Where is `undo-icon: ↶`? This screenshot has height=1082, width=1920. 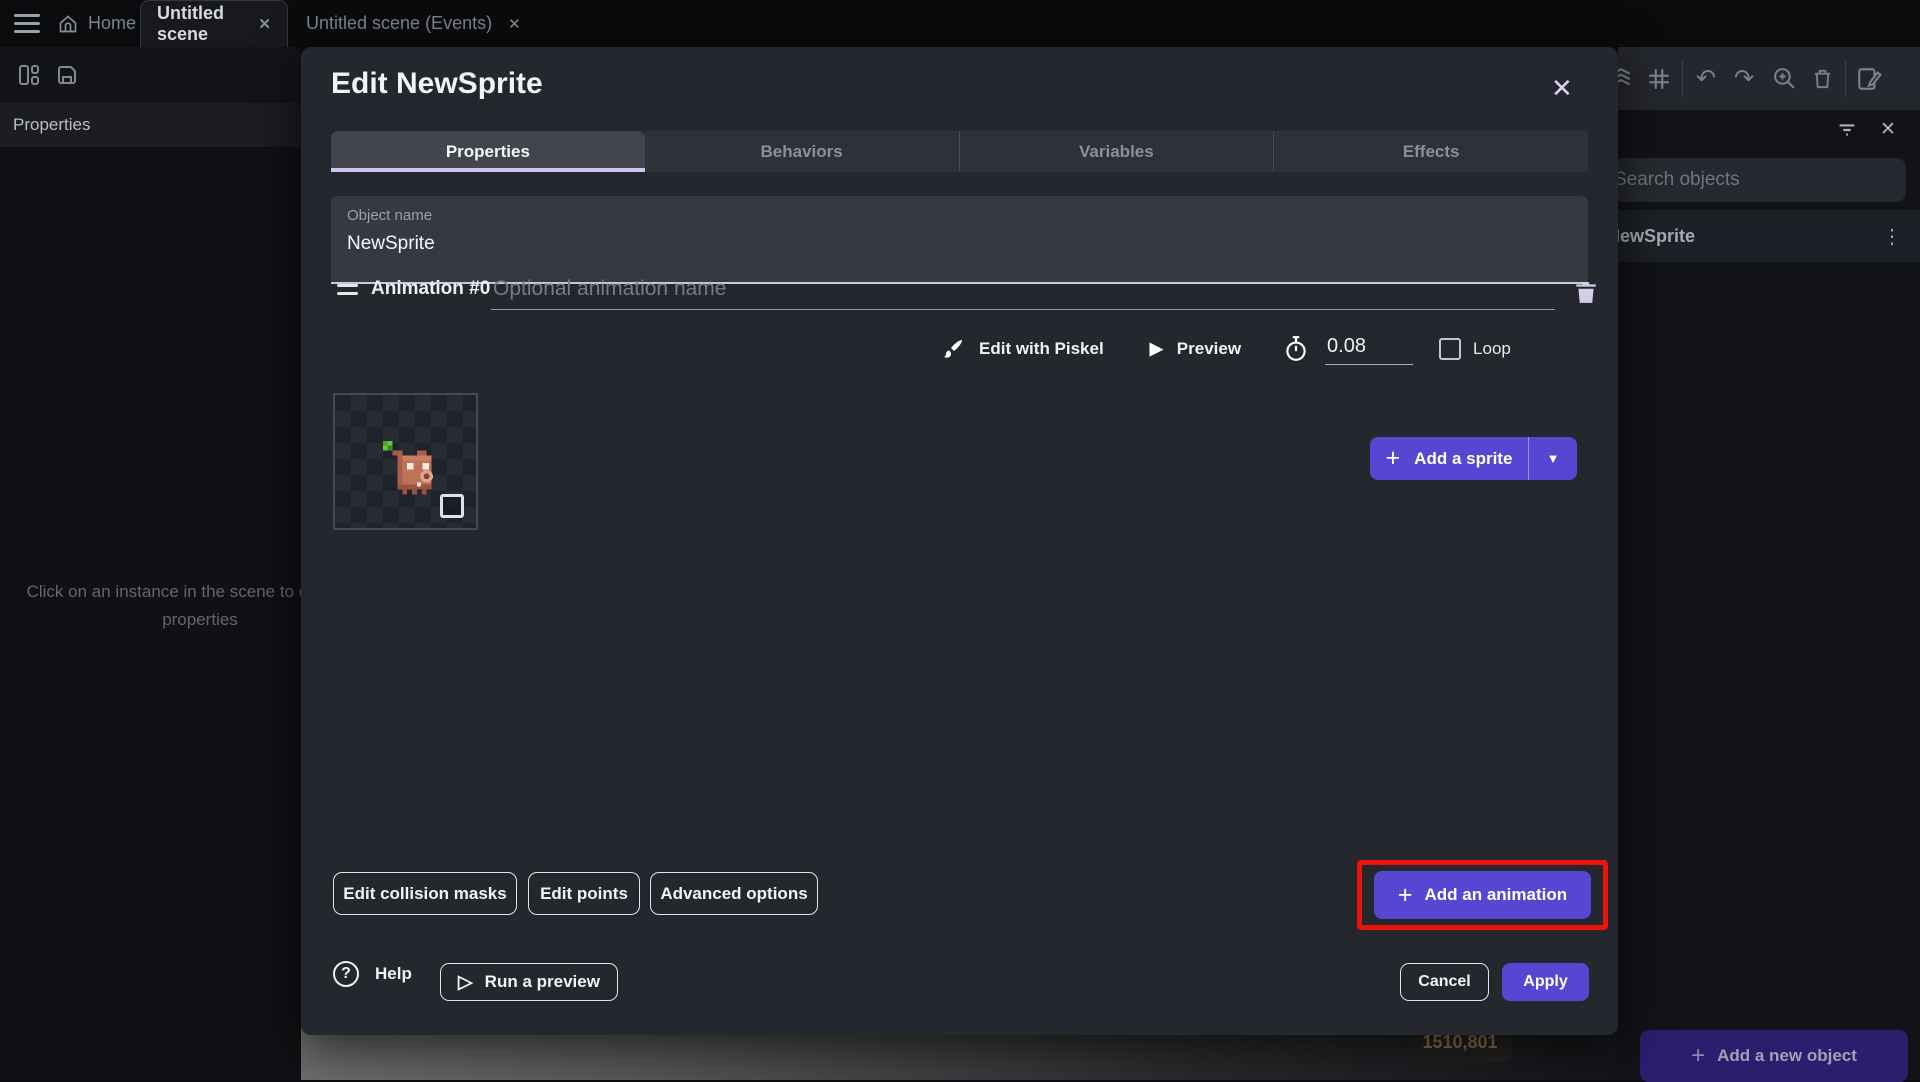
undo-icon: ↶ is located at coordinates (1706, 79).